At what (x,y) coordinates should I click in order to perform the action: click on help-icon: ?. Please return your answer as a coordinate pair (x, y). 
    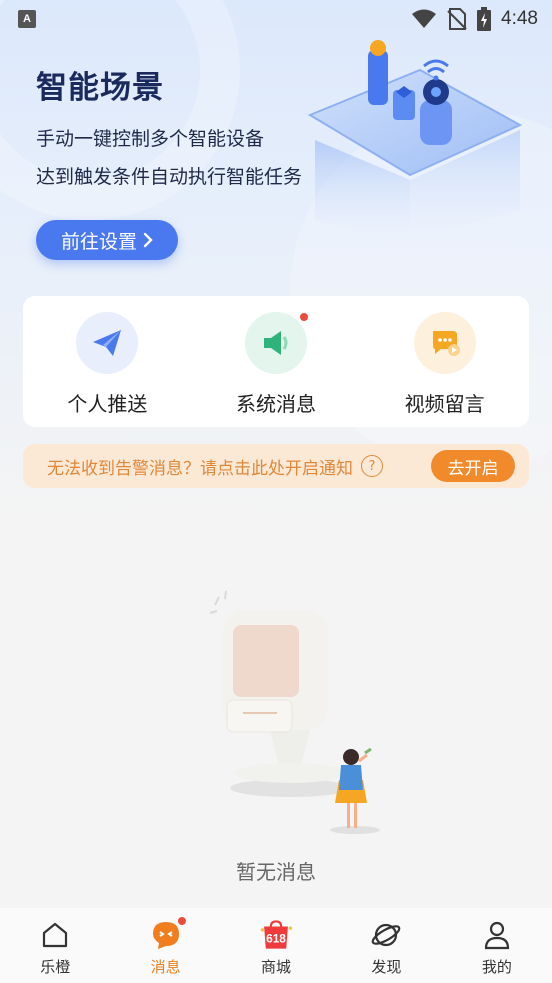
    Looking at the image, I should click on (372, 466).